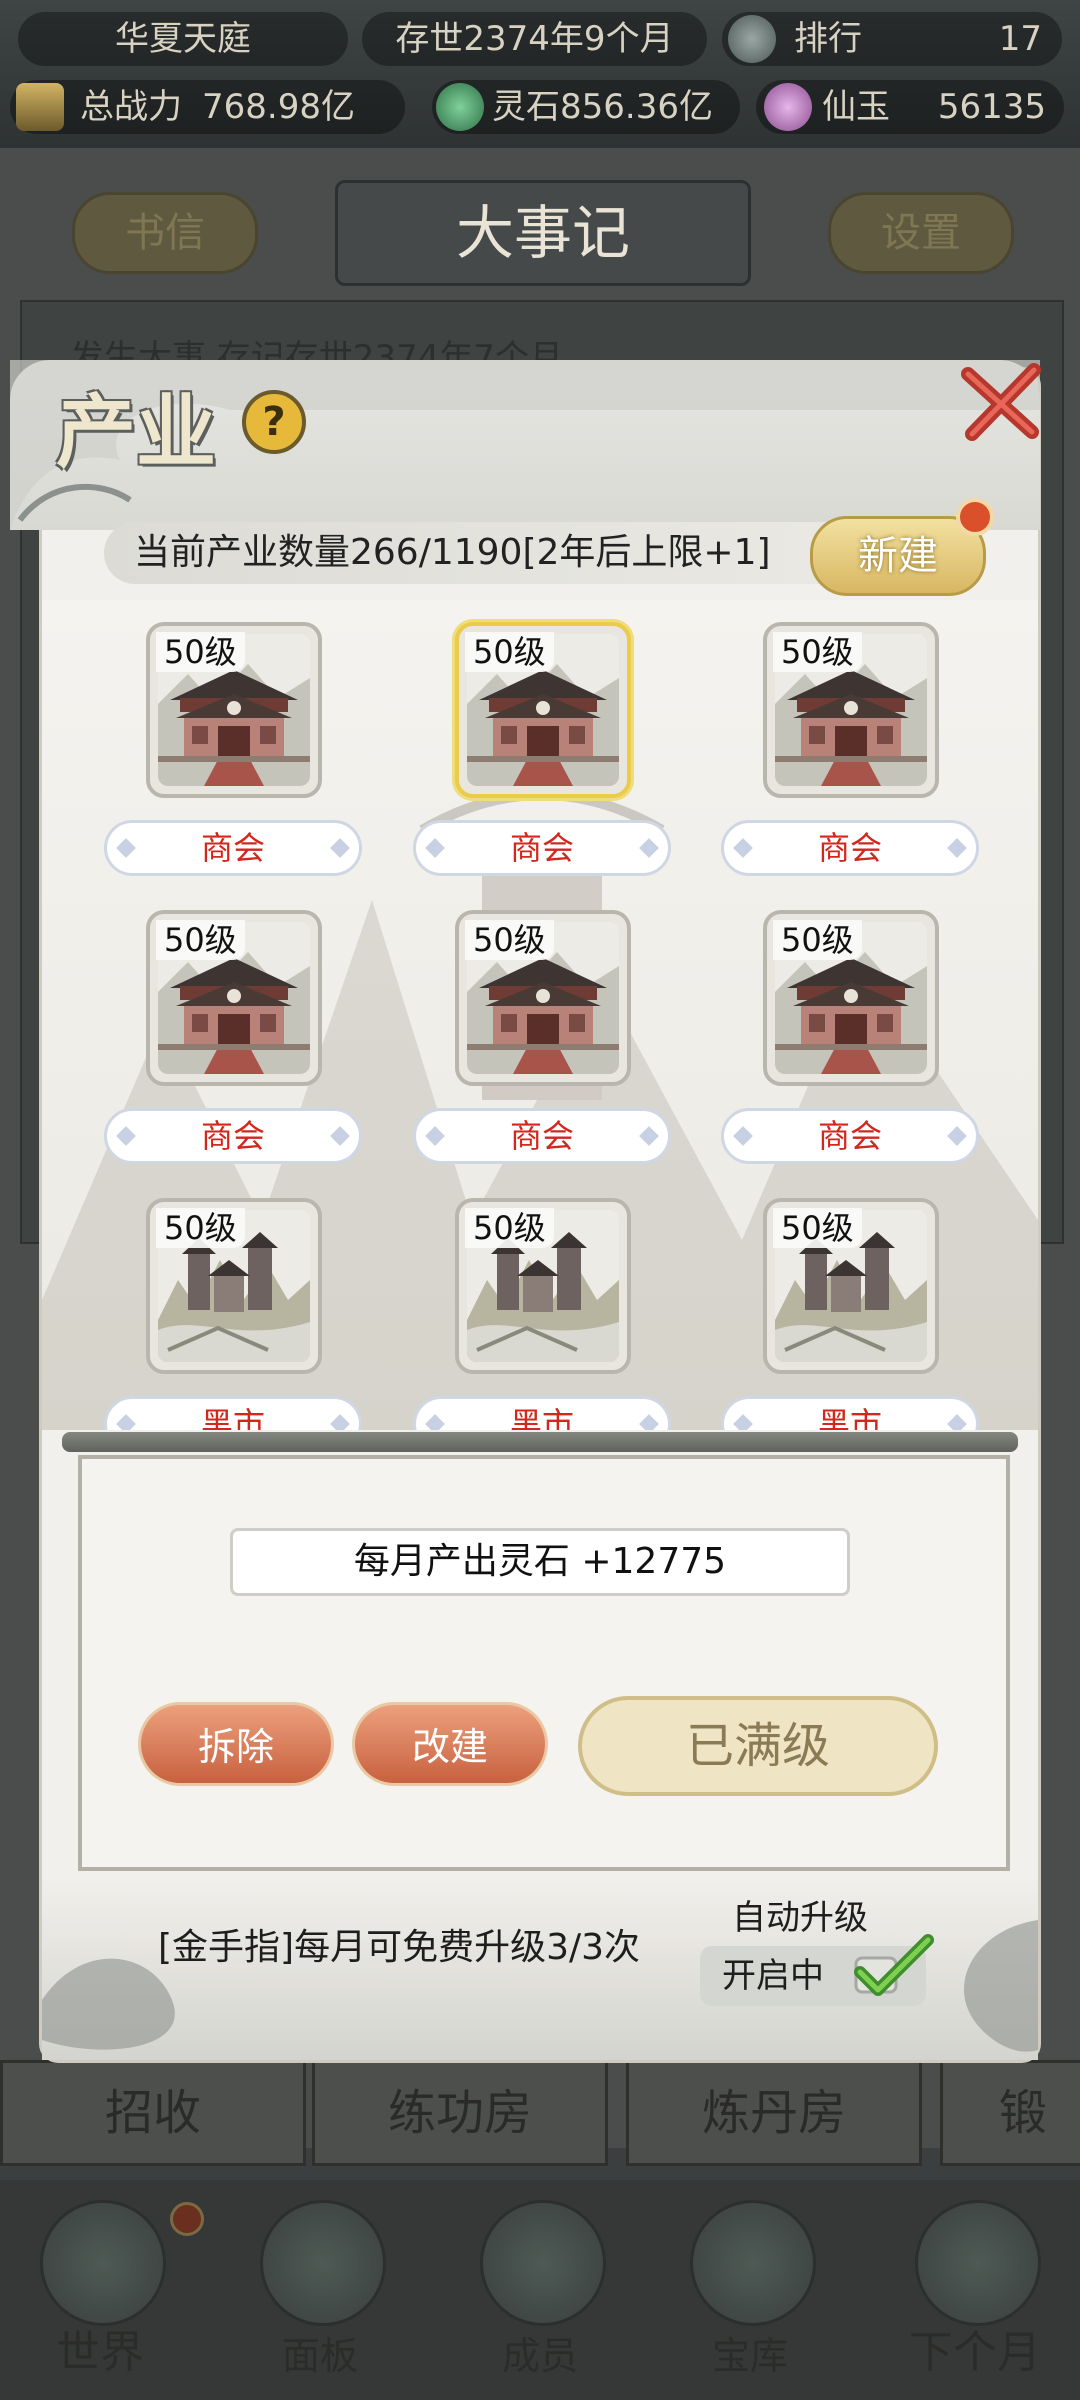 The width and height of the screenshot is (1080, 2400). I want to click on facility-tabs: 招收 练功房 炼丹房 锻, so click(540, 2115).